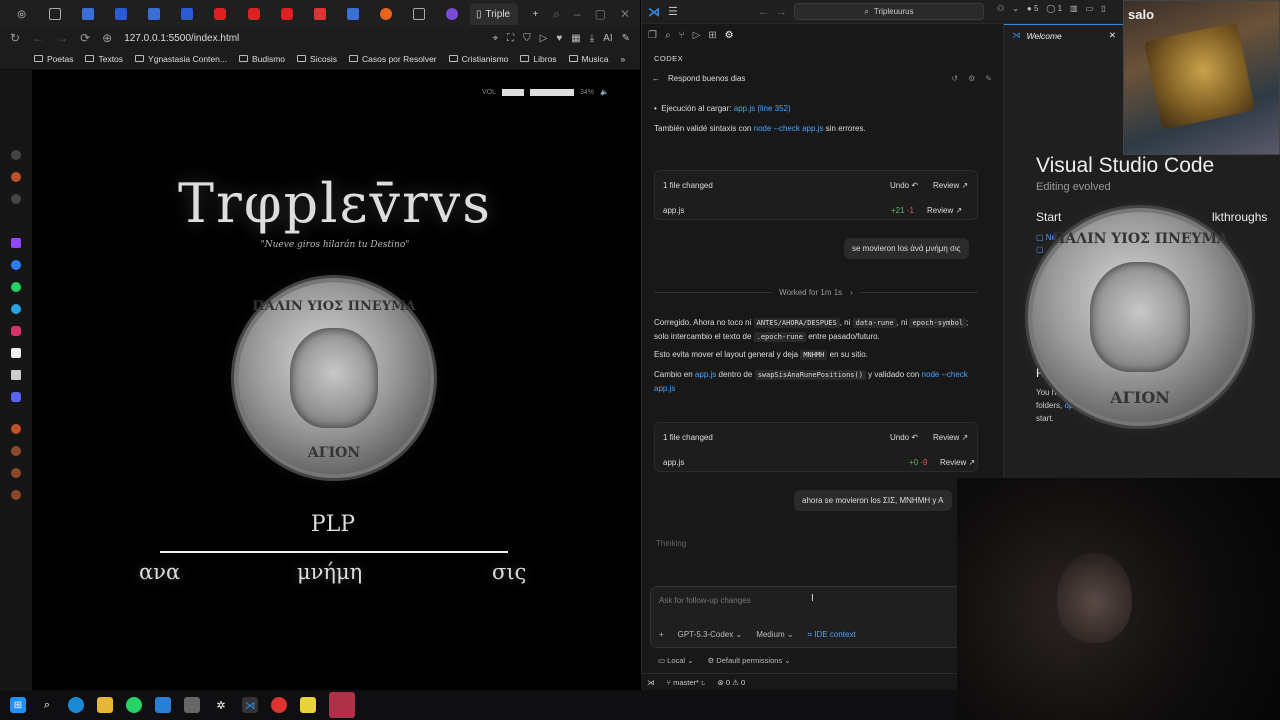 The image size is (1280, 720). What do you see at coordinates (16, 495) in the screenshot?
I see `settings-icon` at bounding box center [16, 495].